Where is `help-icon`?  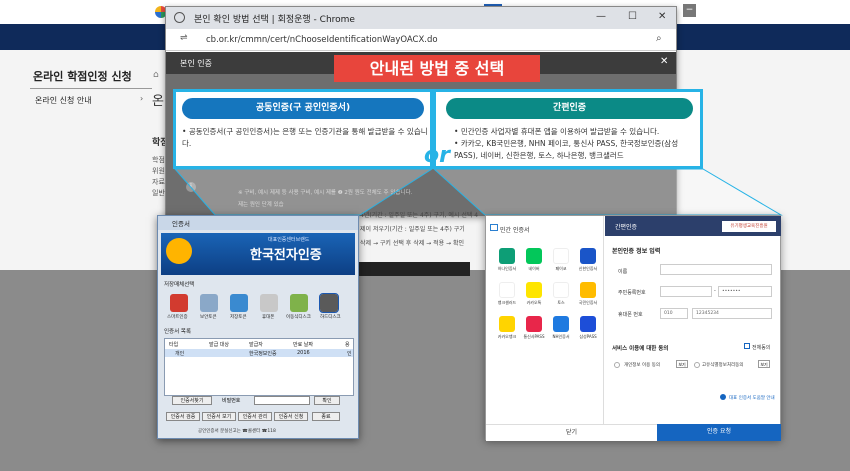
help-icon is located at coordinates (723, 397).